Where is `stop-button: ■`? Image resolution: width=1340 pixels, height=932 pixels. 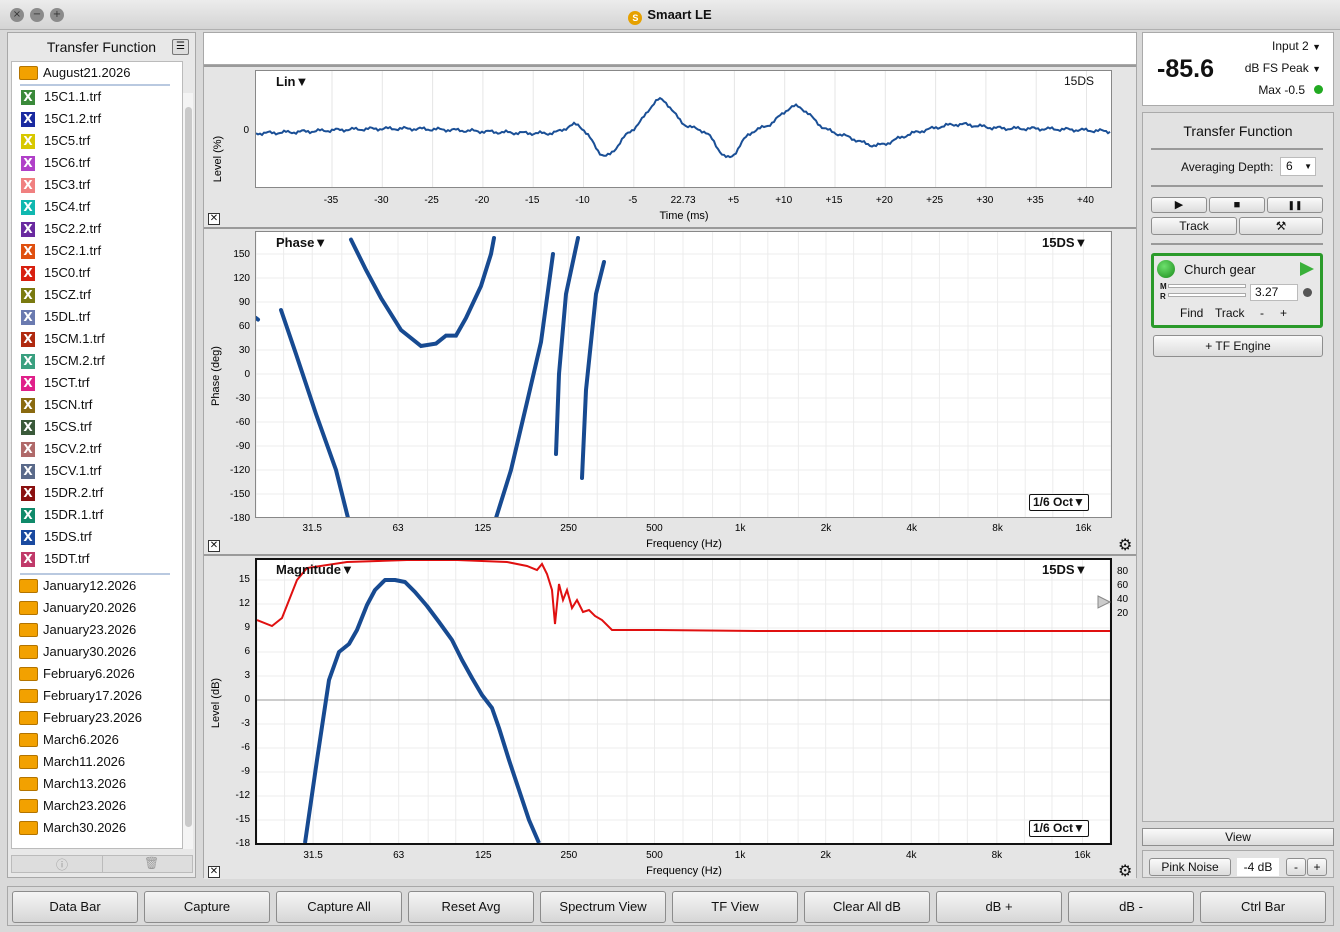 stop-button: ■ is located at coordinates (1237, 205).